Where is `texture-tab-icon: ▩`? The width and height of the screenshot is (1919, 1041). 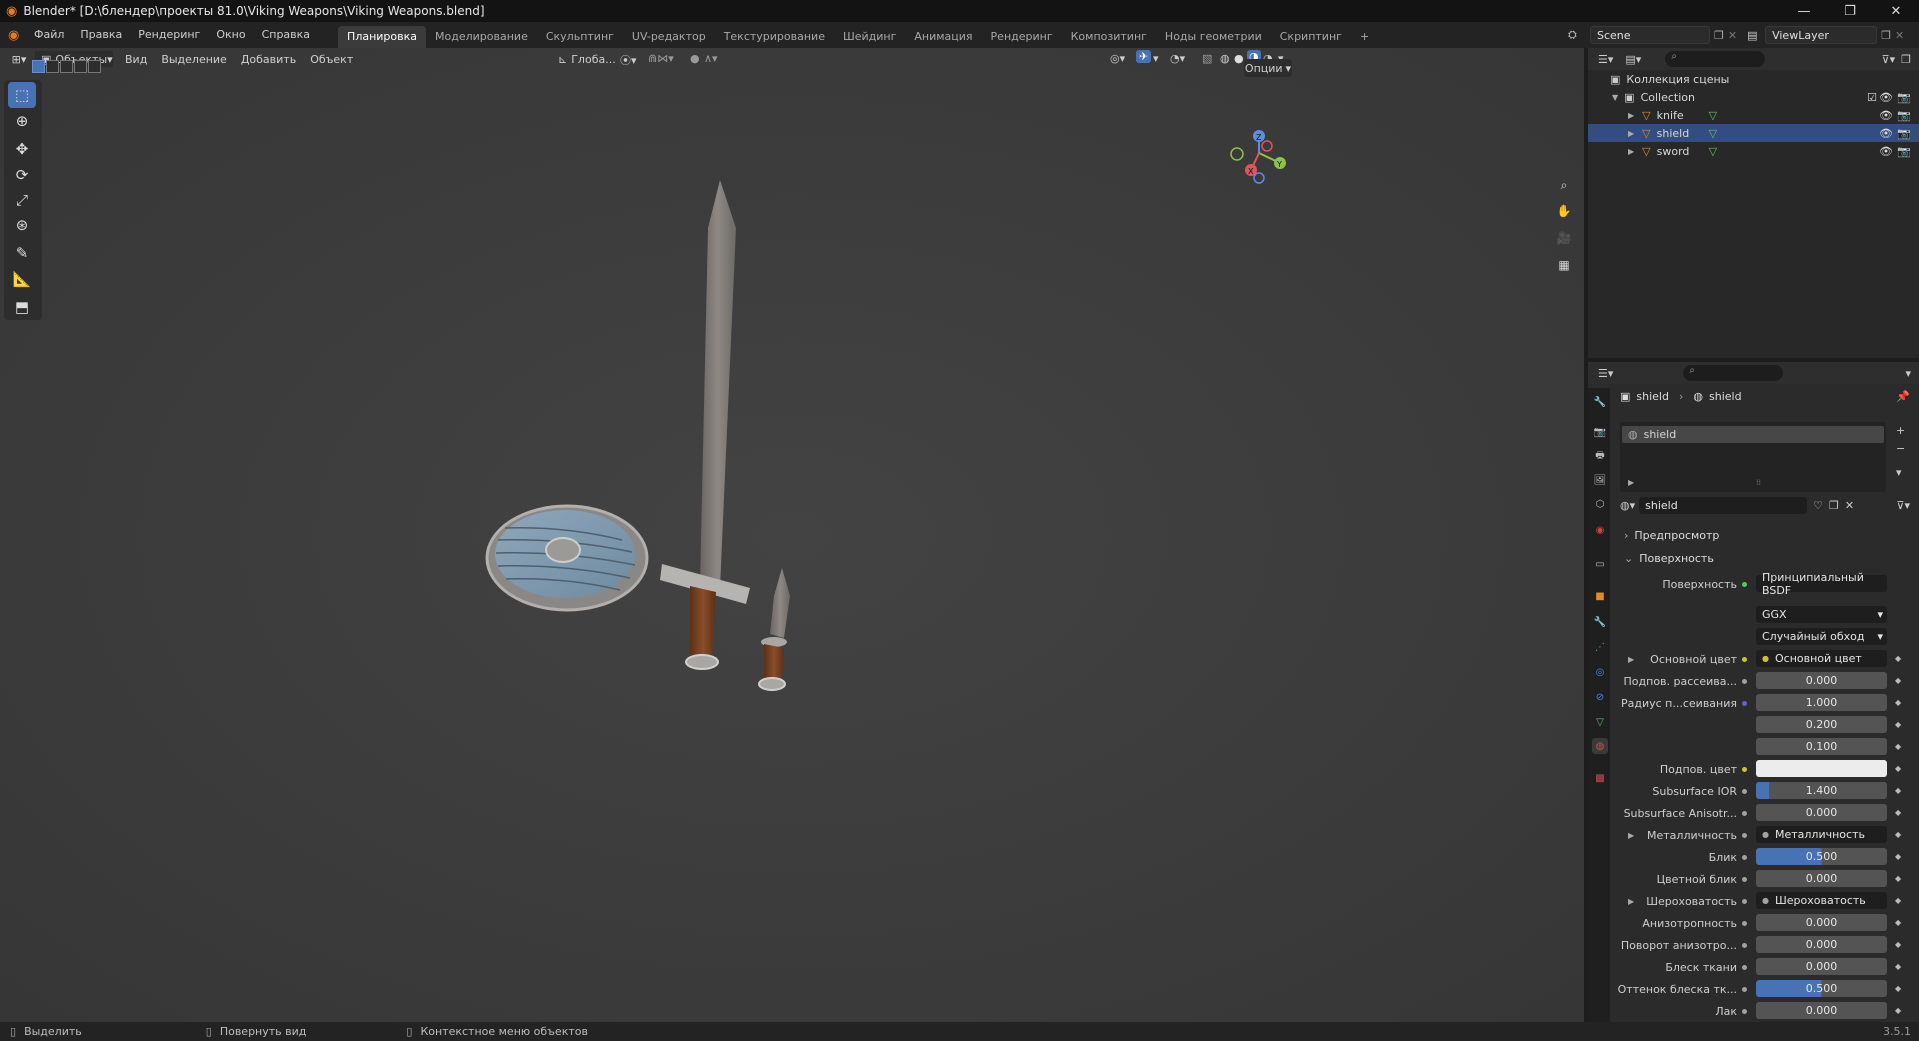 texture-tab-icon: ▩ is located at coordinates (1600, 778).